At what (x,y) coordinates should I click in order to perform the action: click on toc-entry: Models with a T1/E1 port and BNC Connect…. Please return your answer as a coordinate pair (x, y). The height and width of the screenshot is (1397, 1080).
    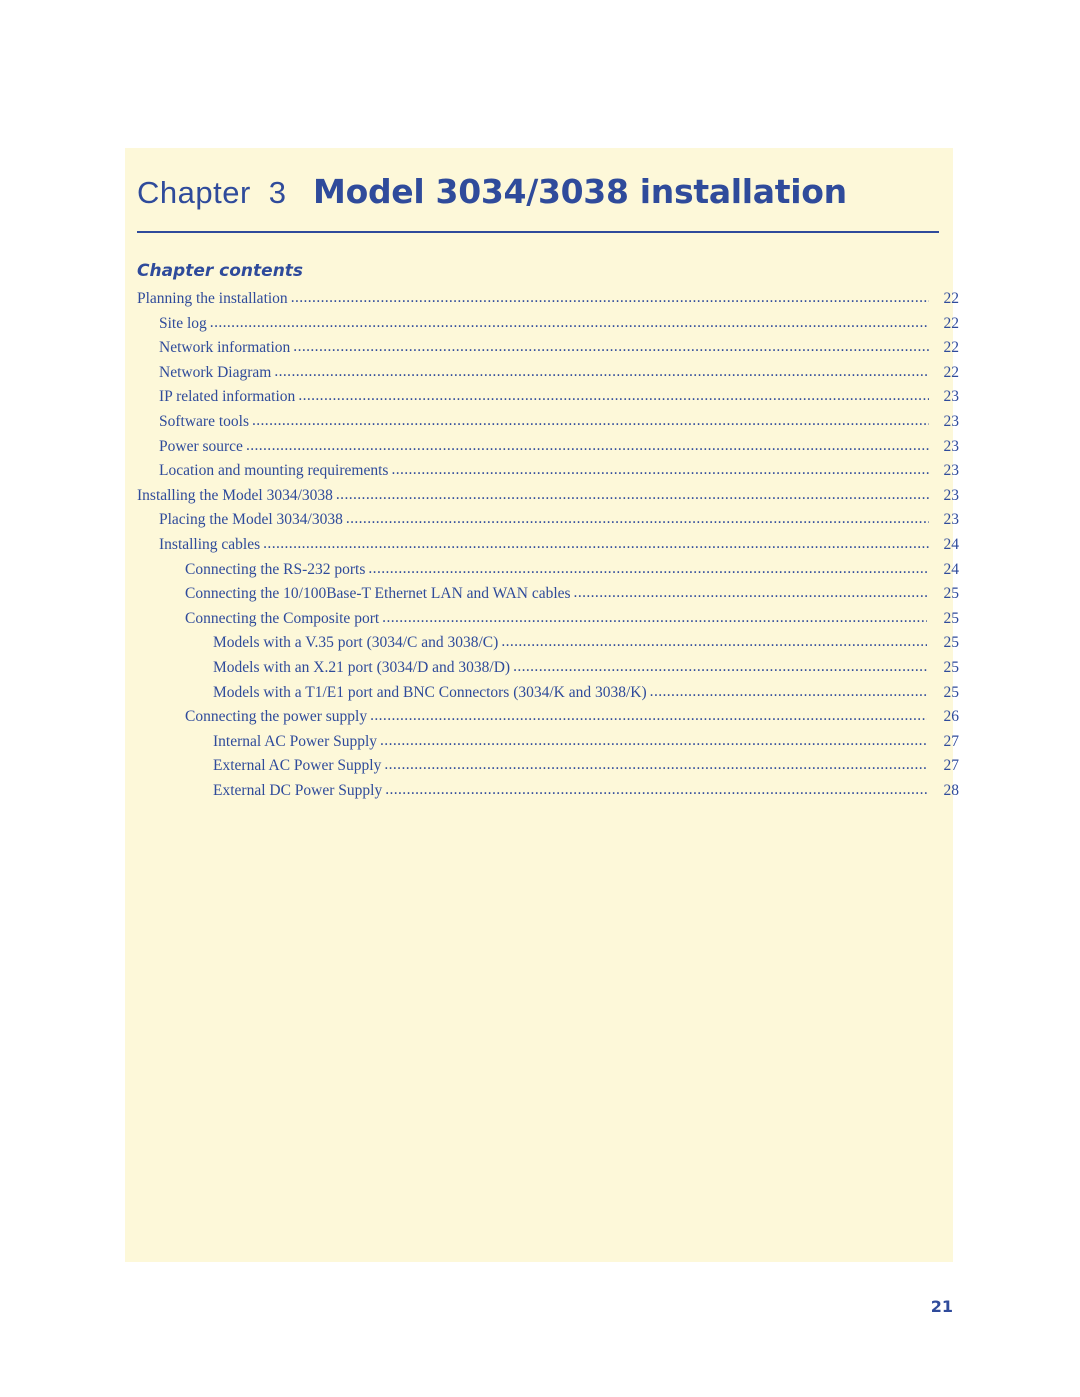
    Looking at the image, I should click on (586, 695).